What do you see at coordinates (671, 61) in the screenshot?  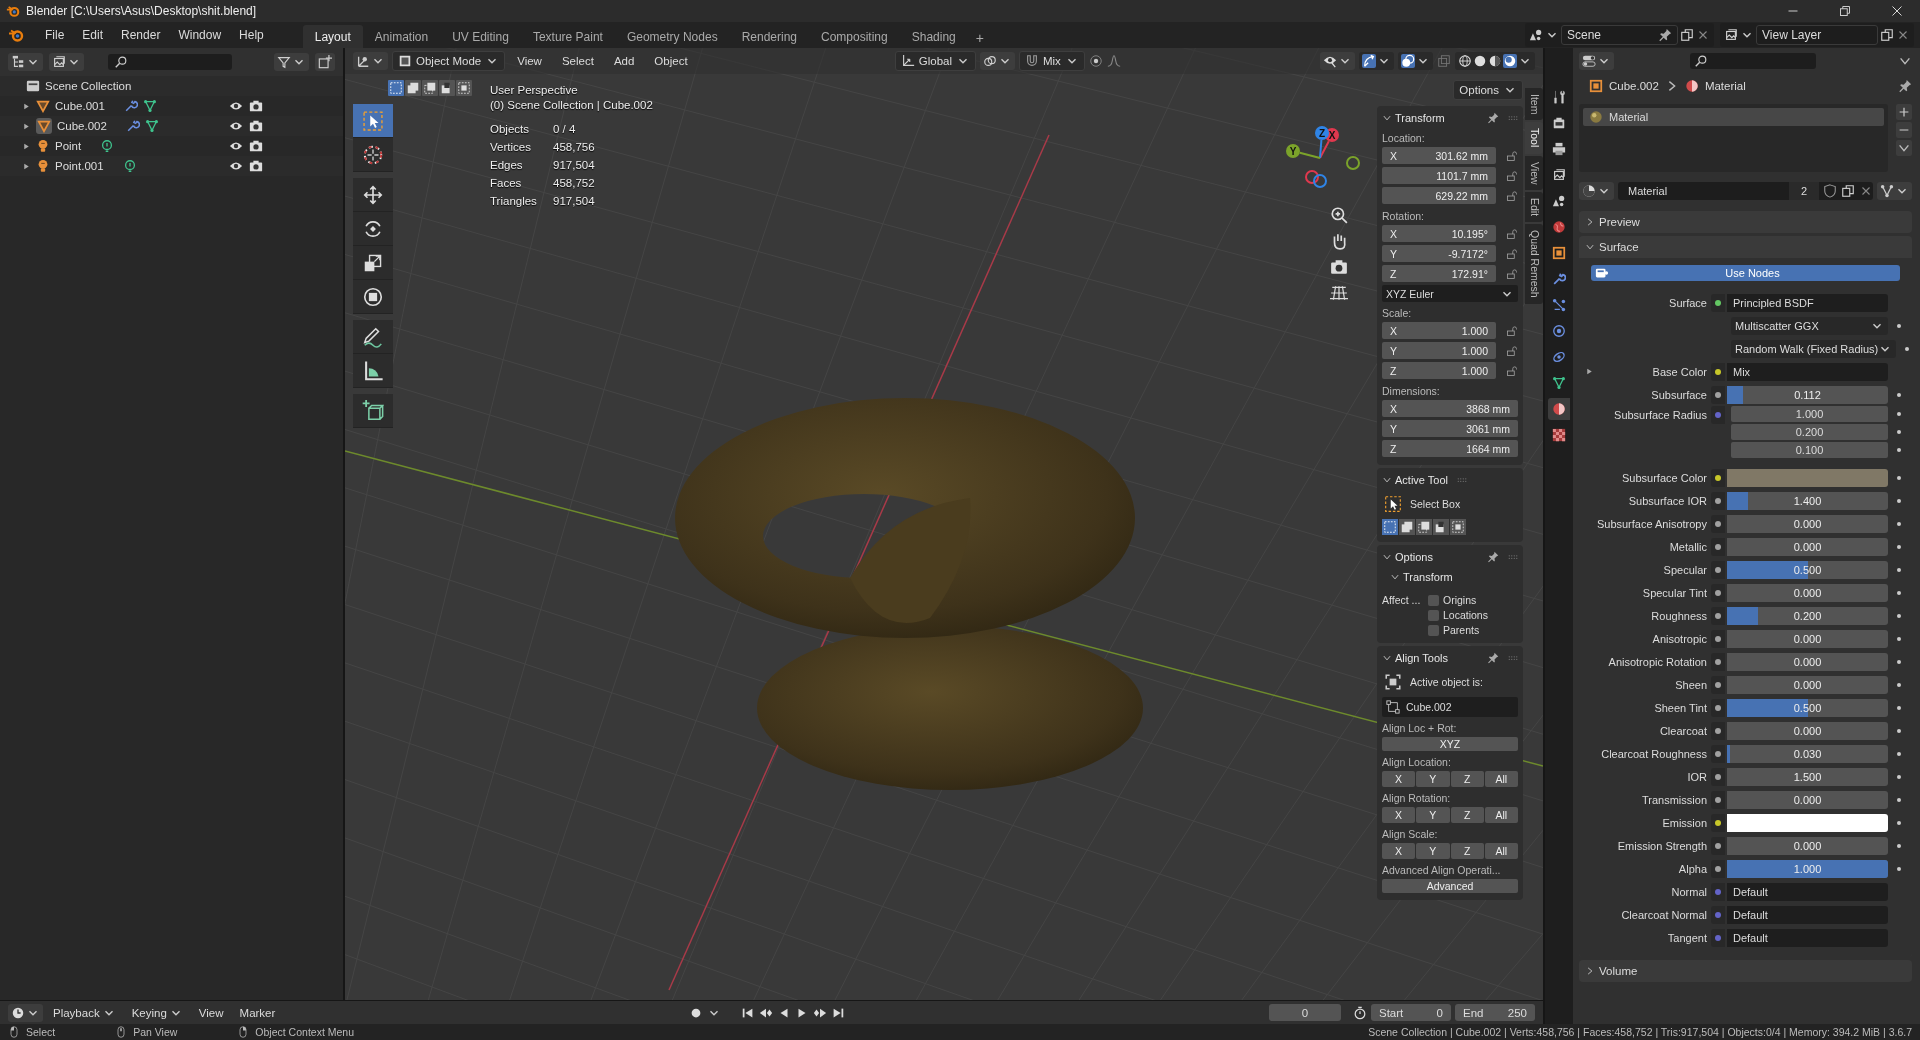 I see `menu-item: Object` at bounding box center [671, 61].